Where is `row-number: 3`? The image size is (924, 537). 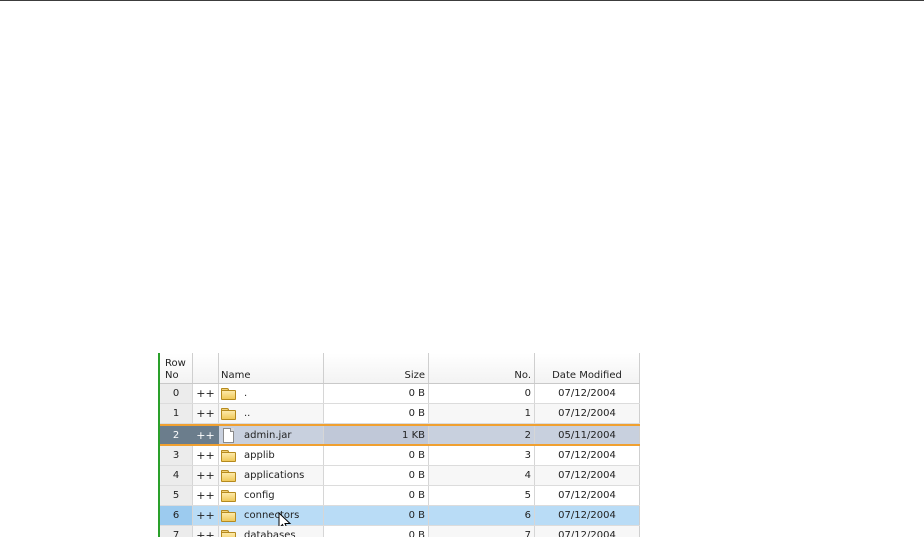
row-number: 3 is located at coordinates (176, 455).